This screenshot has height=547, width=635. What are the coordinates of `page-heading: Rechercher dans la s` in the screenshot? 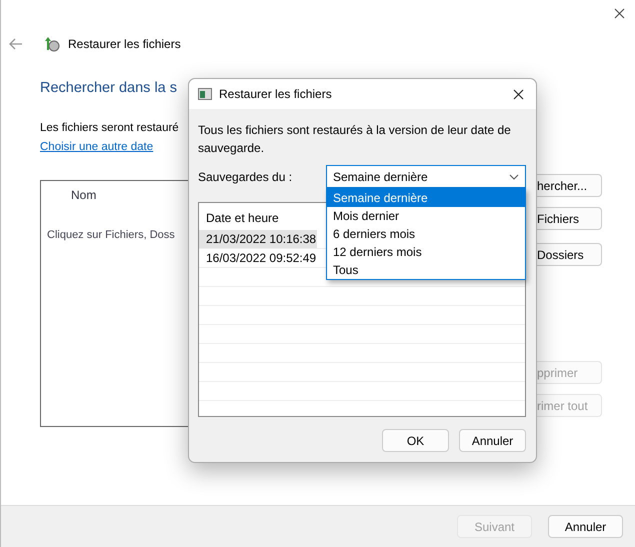 It's located at (109, 88).